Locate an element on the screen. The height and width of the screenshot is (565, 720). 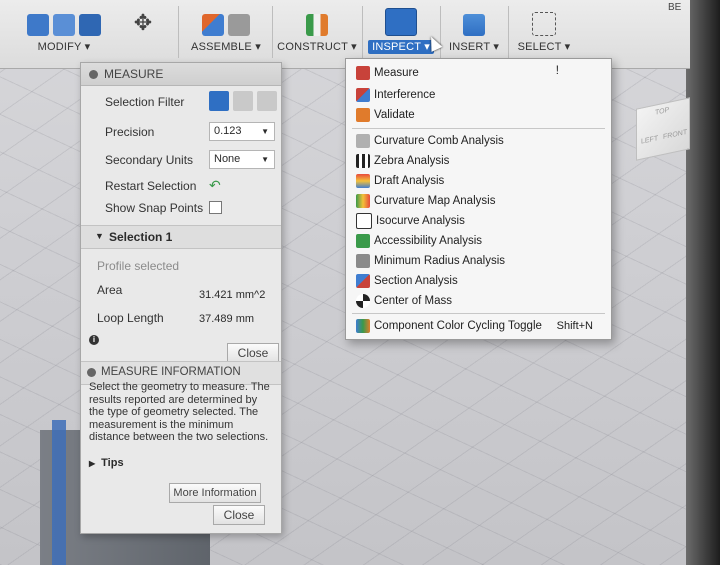
menu-item-validate: Validate is located at coordinates (478, 115).